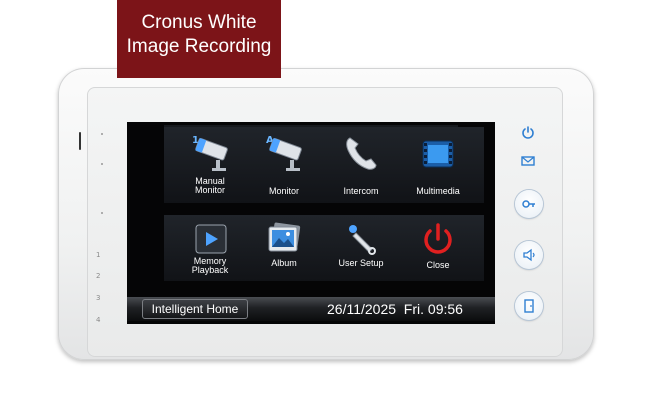  I want to click on wrench-icon, so click(361, 241).